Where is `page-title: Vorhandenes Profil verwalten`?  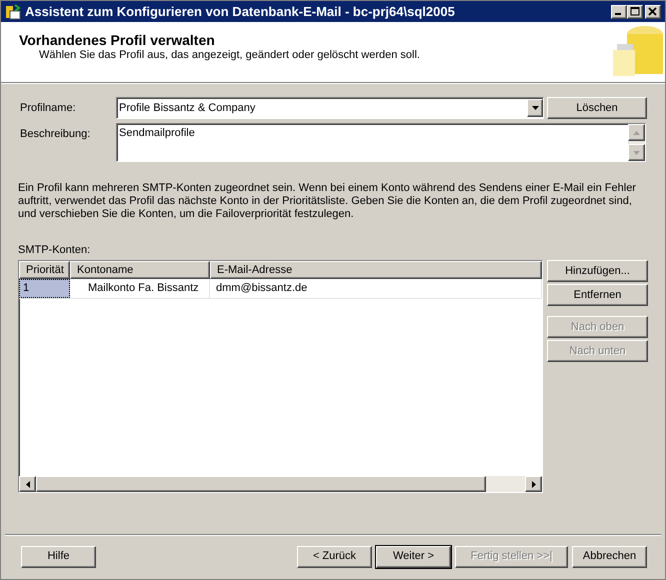
page-title: Vorhandenes Profil verwalten is located at coordinates (117, 40).